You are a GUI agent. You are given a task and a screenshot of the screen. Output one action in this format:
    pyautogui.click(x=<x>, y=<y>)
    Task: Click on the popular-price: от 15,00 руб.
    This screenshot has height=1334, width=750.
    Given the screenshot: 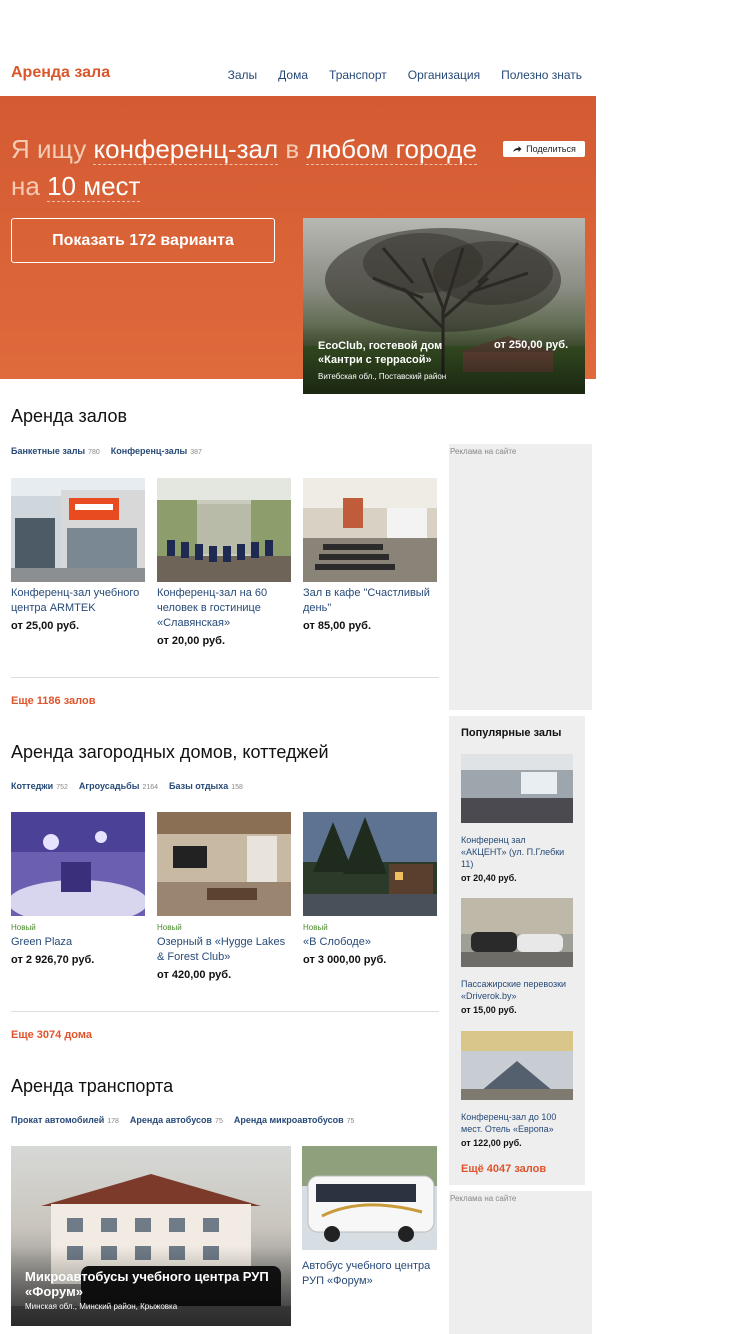 What is the action you would take?
    pyautogui.click(x=489, y=1010)
    